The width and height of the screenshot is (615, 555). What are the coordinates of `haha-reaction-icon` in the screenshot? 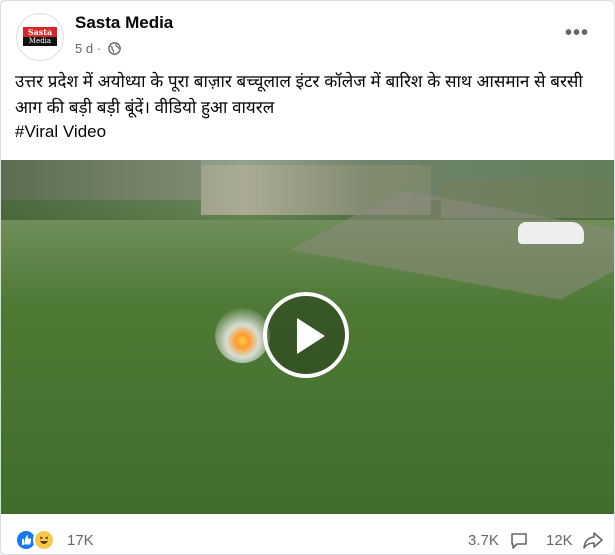 It's located at (44, 540).